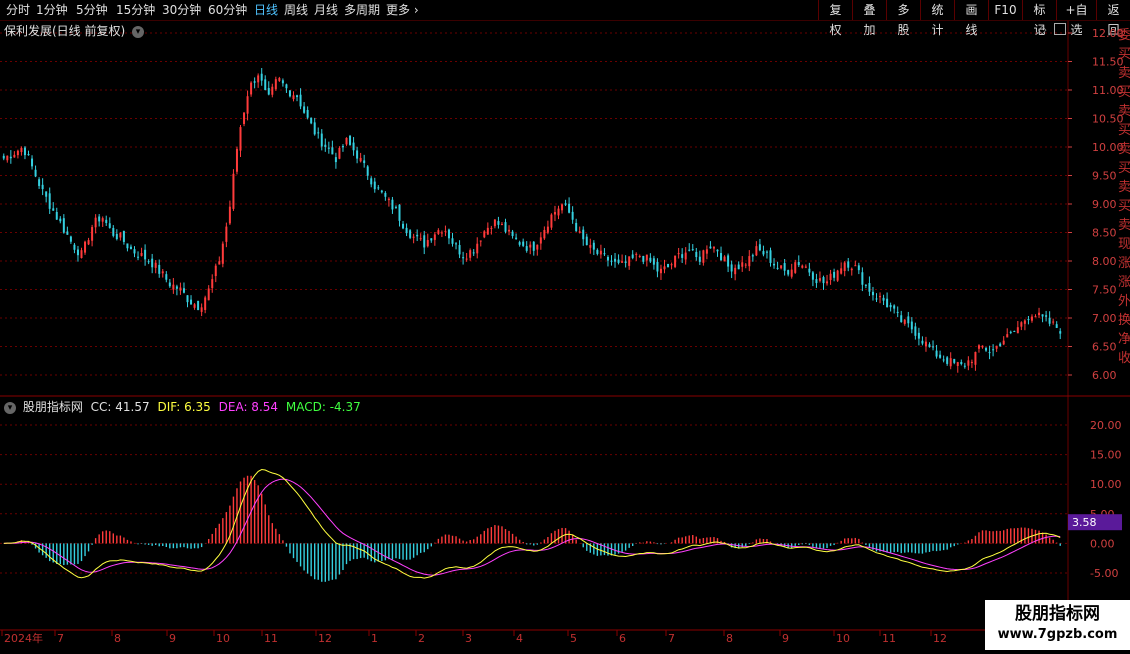 This screenshot has height=654, width=1130. What do you see at coordinates (1104, 573) in the screenshot?
I see `macd-tick-label: -5.00` at bounding box center [1104, 573].